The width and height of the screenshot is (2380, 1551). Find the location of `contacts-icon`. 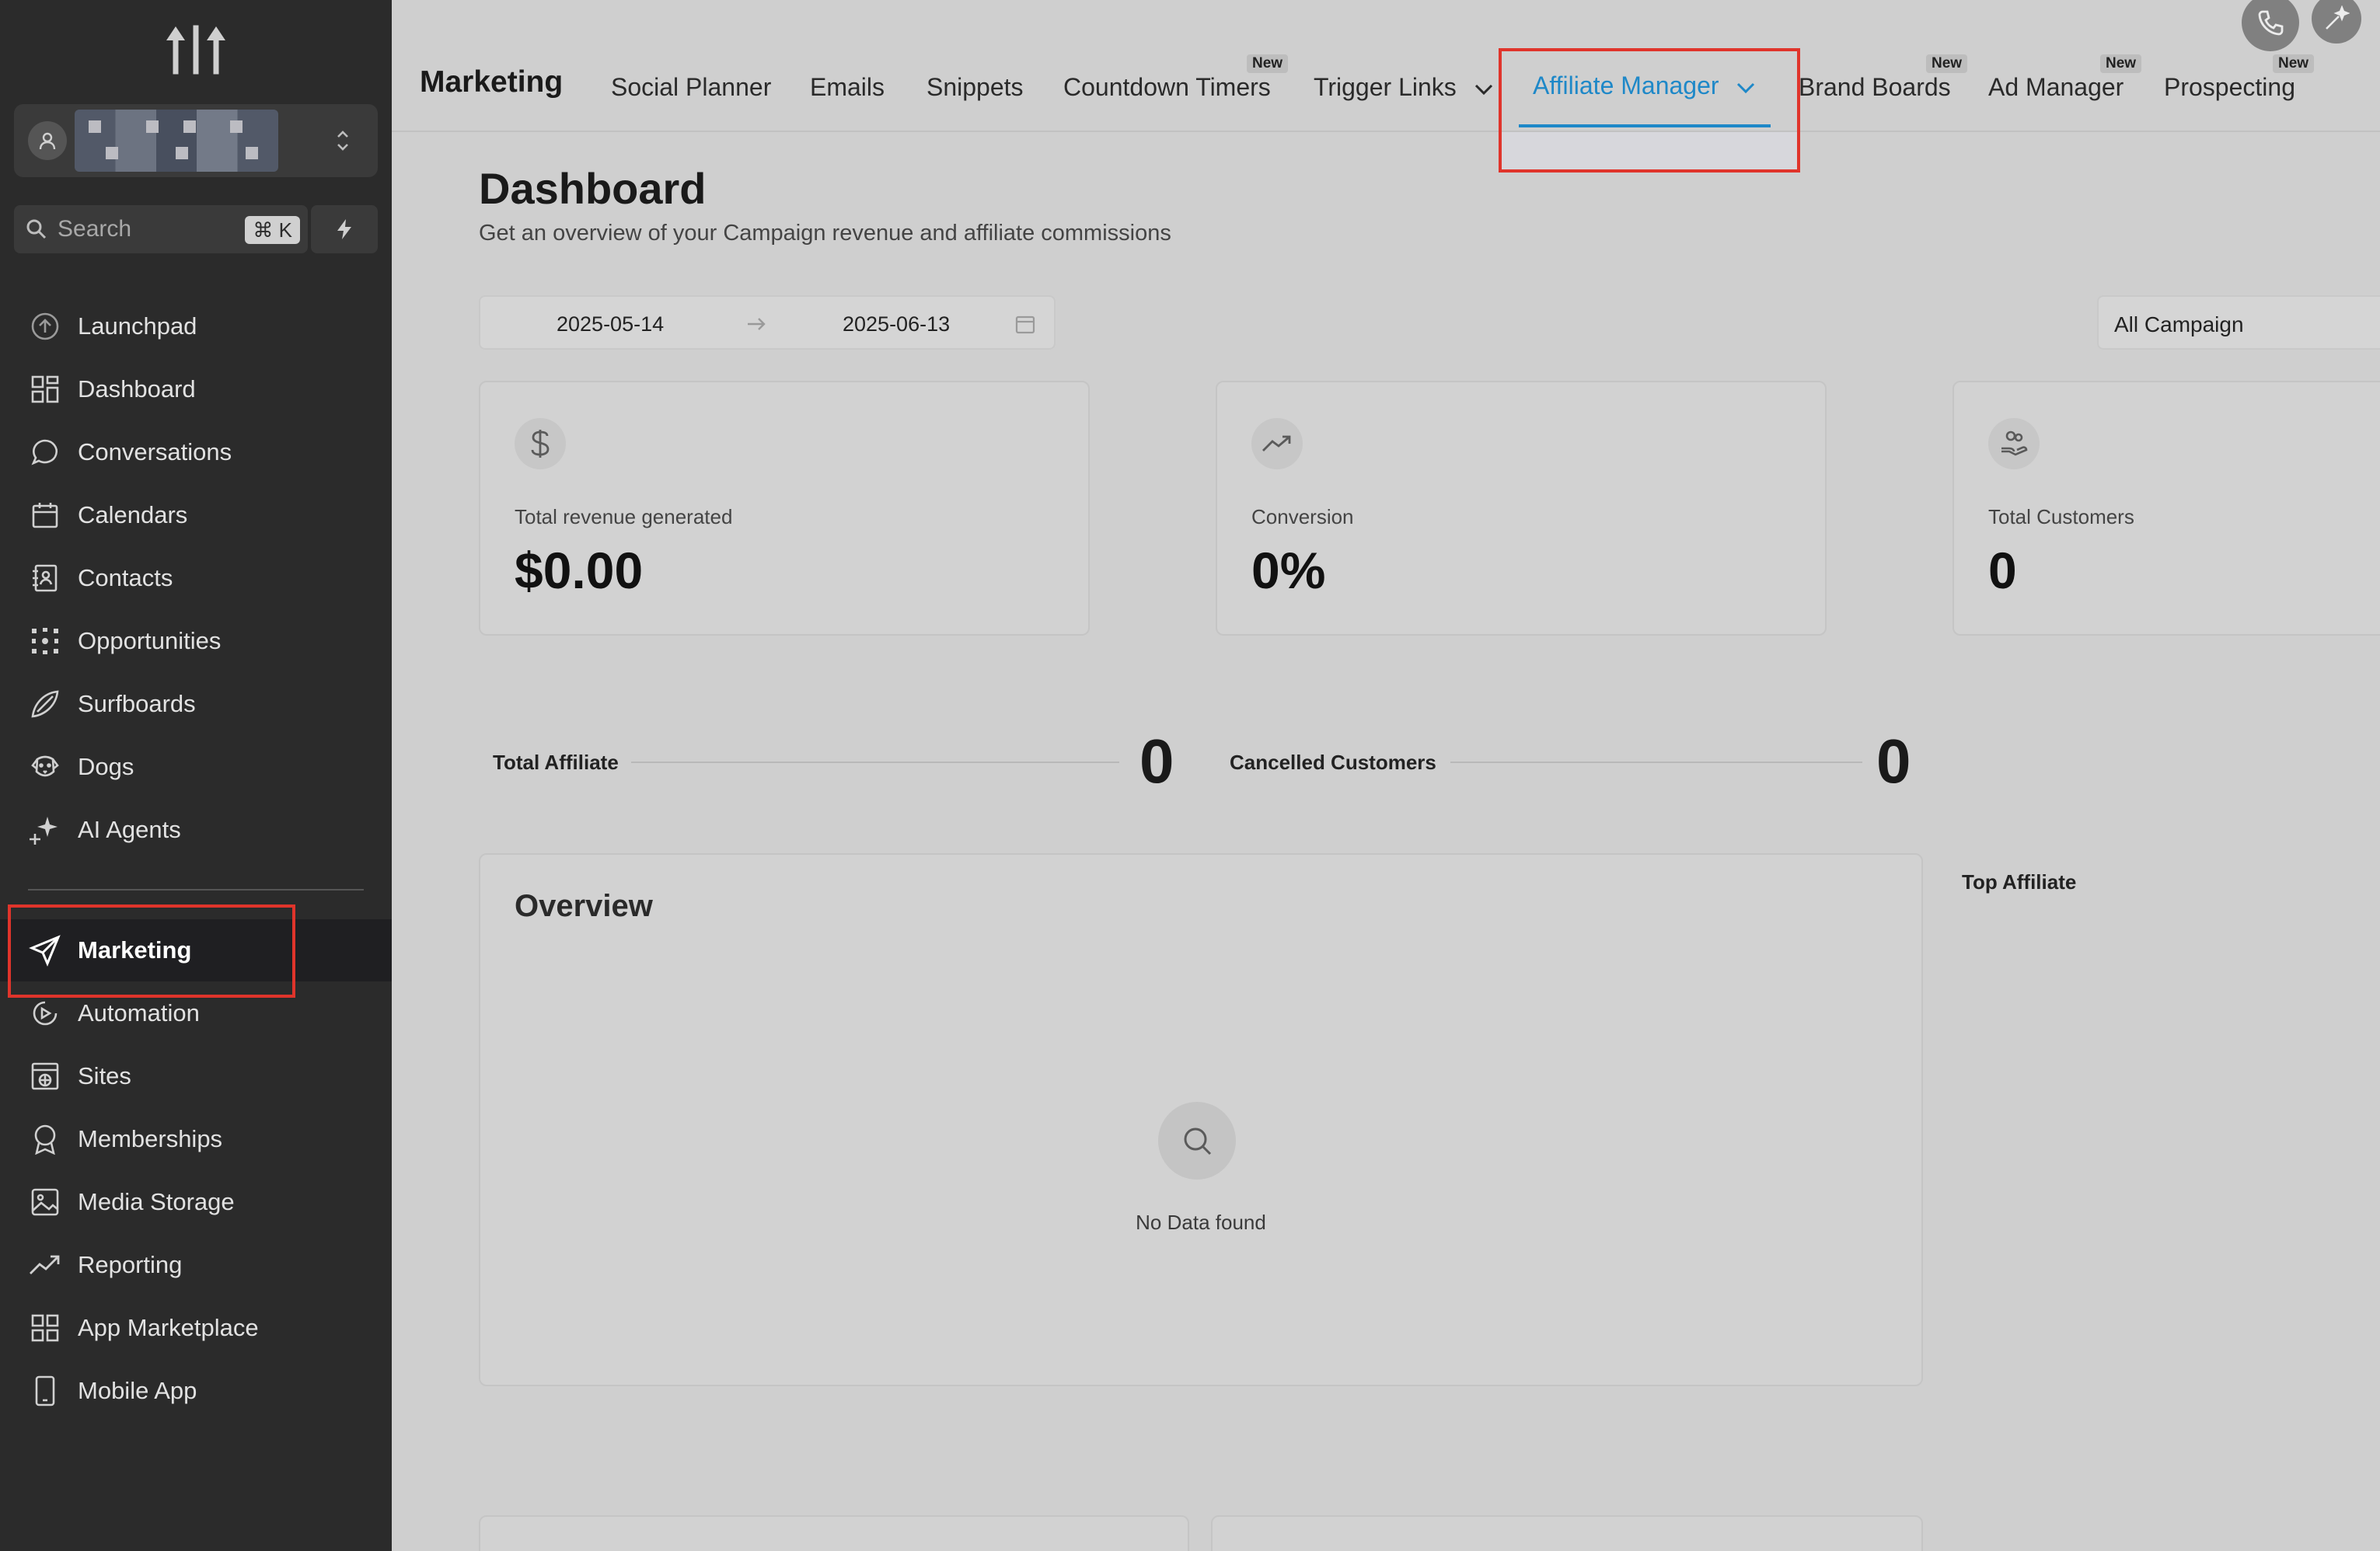

contacts-icon is located at coordinates (45, 578).